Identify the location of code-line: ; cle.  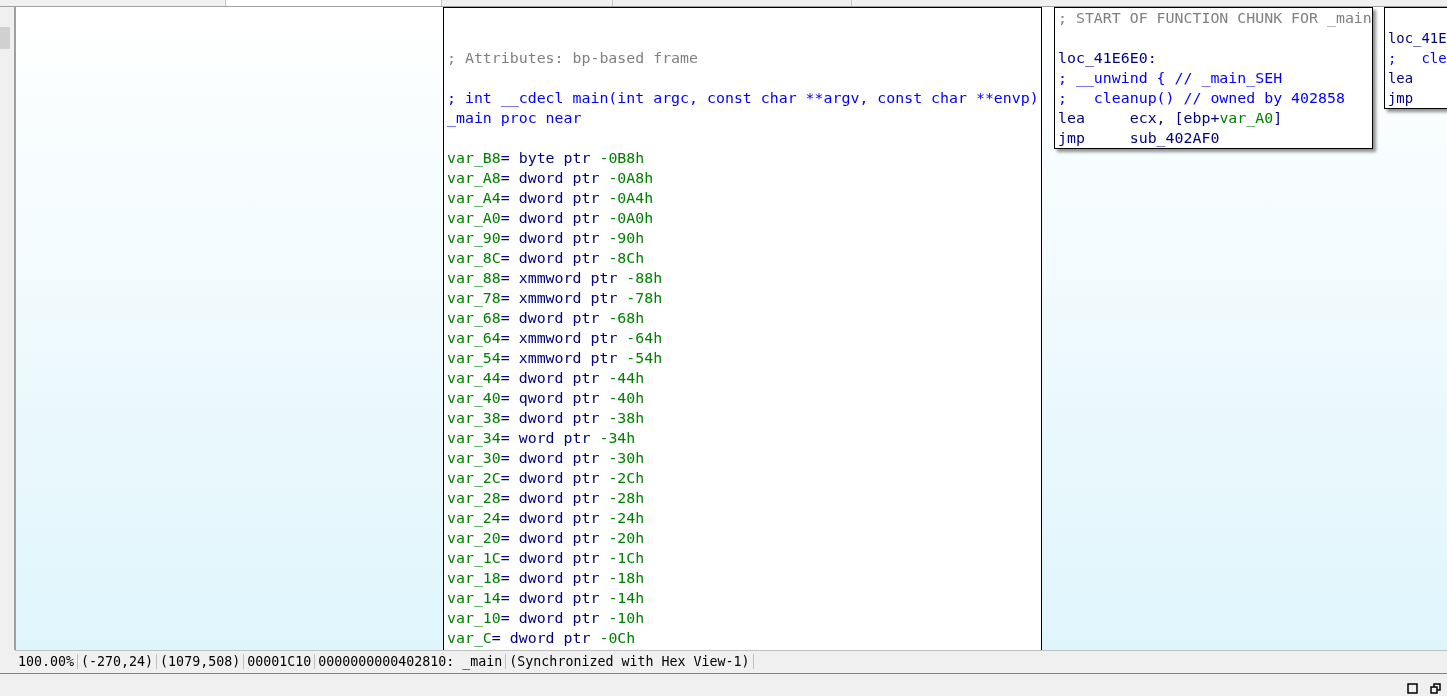
(1417, 58).